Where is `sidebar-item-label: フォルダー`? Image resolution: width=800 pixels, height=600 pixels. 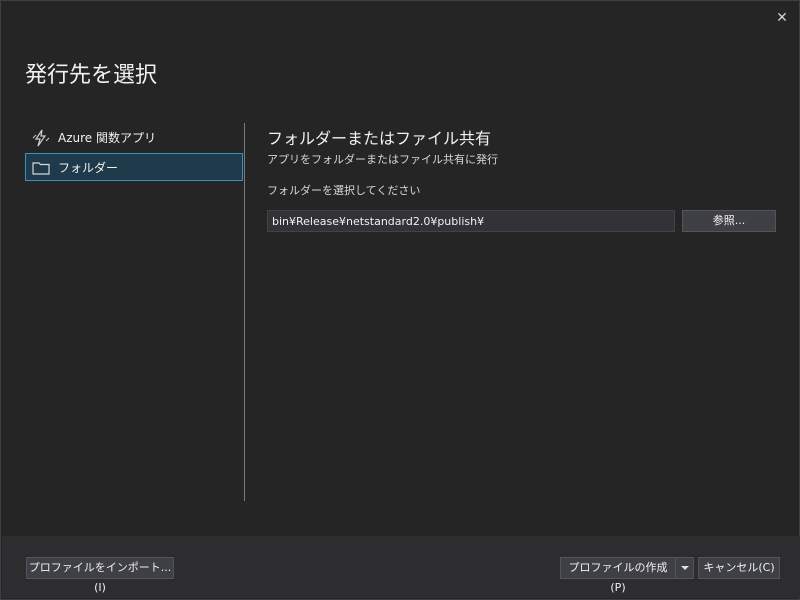 sidebar-item-label: フォルダー is located at coordinates (88, 168).